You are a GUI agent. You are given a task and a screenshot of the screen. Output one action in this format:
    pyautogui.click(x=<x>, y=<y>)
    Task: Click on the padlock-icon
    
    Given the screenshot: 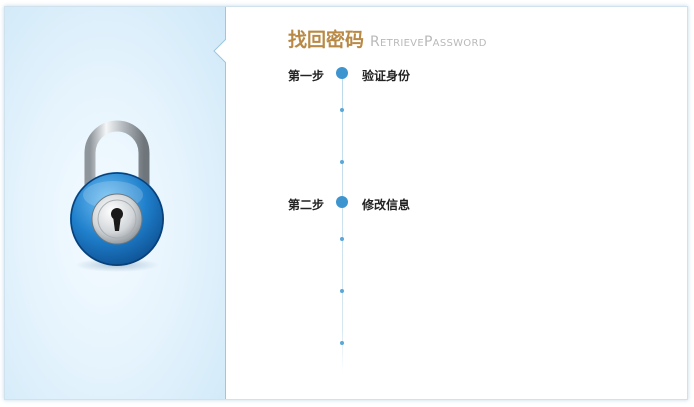 What is the action you would take?
    pyautogui.click(x=117, y=196)
    